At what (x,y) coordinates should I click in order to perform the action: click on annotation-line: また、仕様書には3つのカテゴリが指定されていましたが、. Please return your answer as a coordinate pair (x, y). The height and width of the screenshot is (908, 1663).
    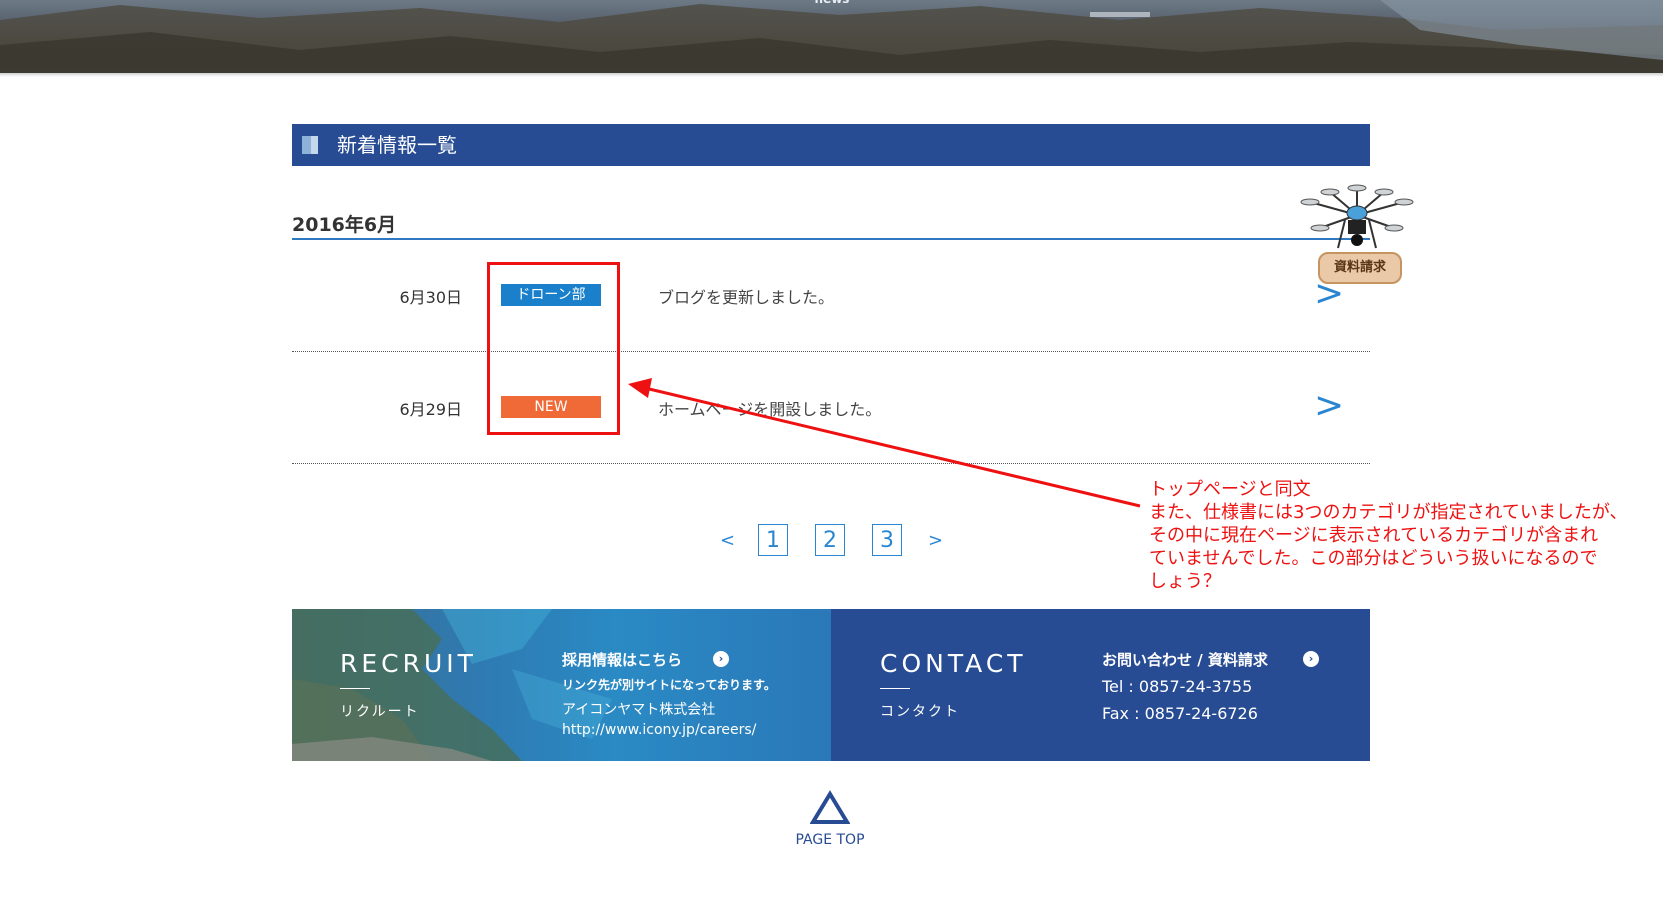
    Looking at the image, I should click on (1388, 512).